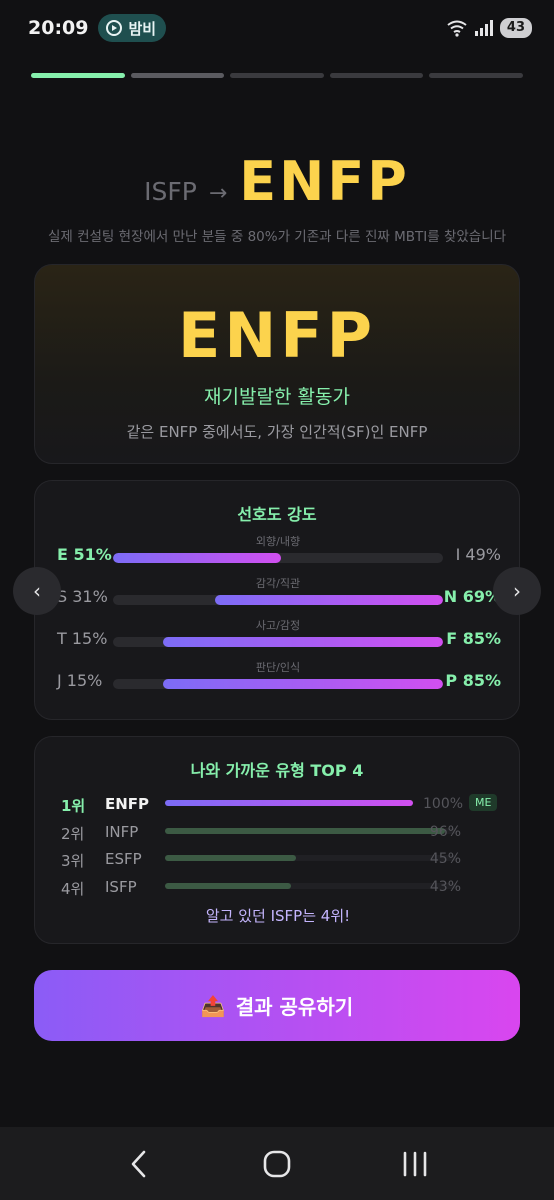  I want to click on signal-icon, so click(483, 28).